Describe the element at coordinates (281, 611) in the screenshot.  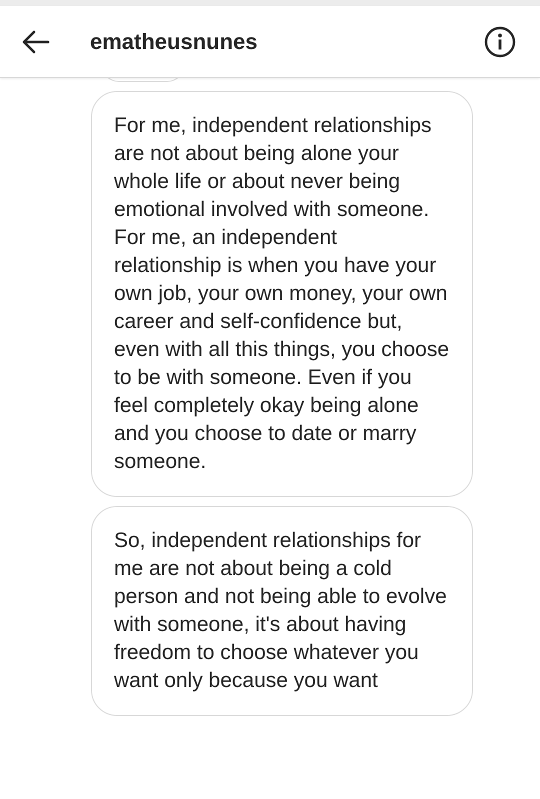
I see `message-text: So, independent relationships for me are not about being a cold person and not being able to evolve with someone, it's about having freedom to choose whatever you want only because you want` at that location.